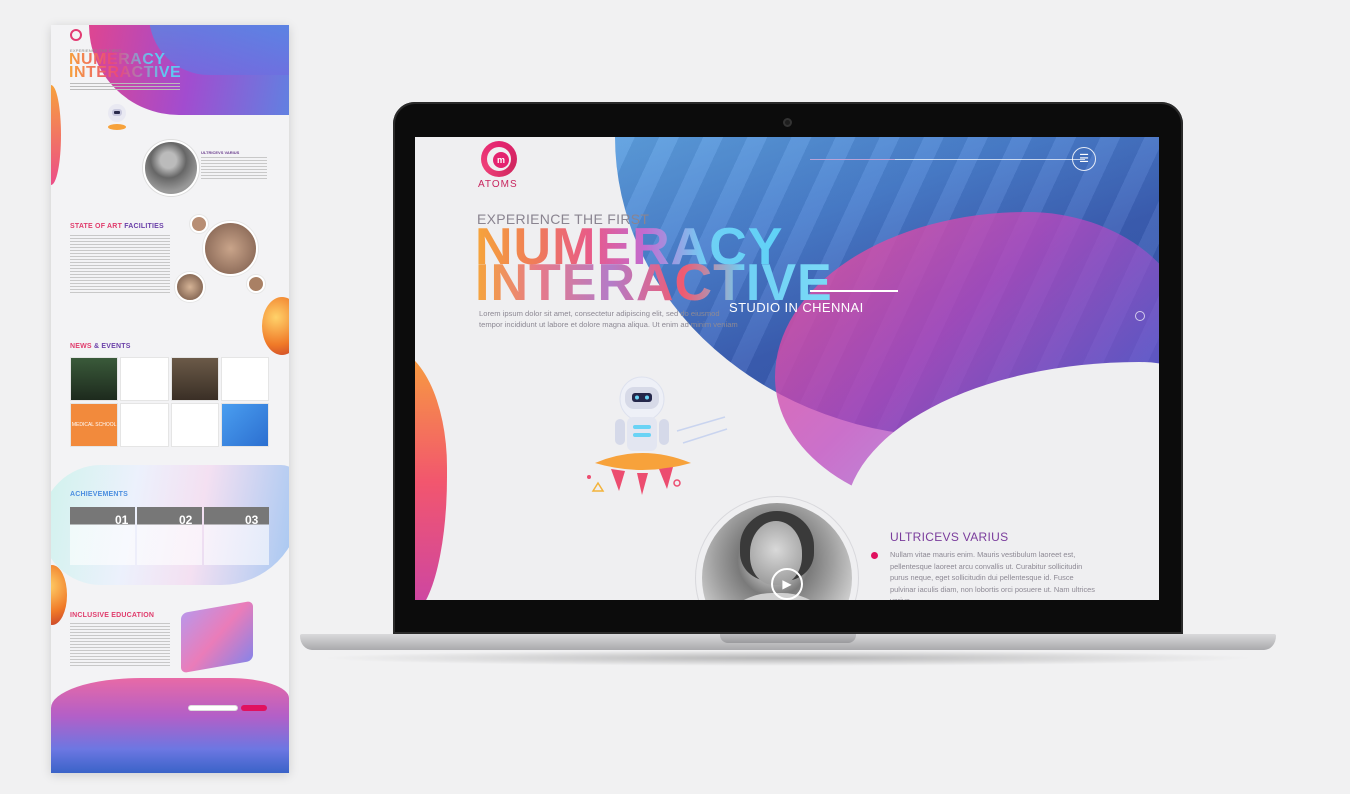  What do you see at coordinates (501, 160) in the screenshot?
I see `logo-letter: m` at bounding box center [501, 160].